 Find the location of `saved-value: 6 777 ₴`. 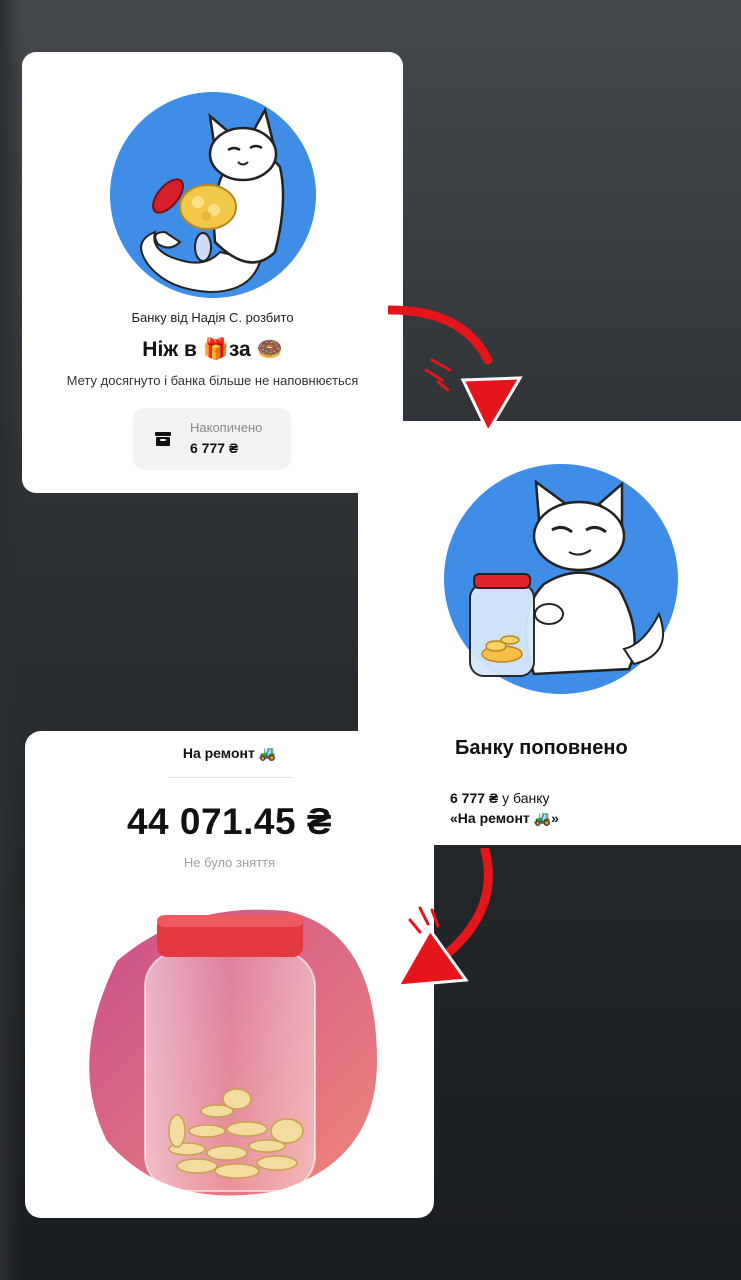

saved-value: 6 777 ₴ is located at coordinates (214, 448).